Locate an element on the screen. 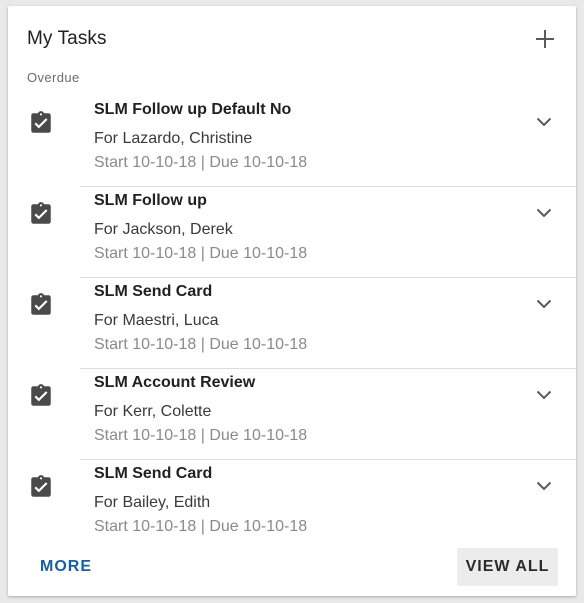 The width and height of the screenshot is (584, 603). task-title: SLM Account Review is located at coordinates (175, 382).